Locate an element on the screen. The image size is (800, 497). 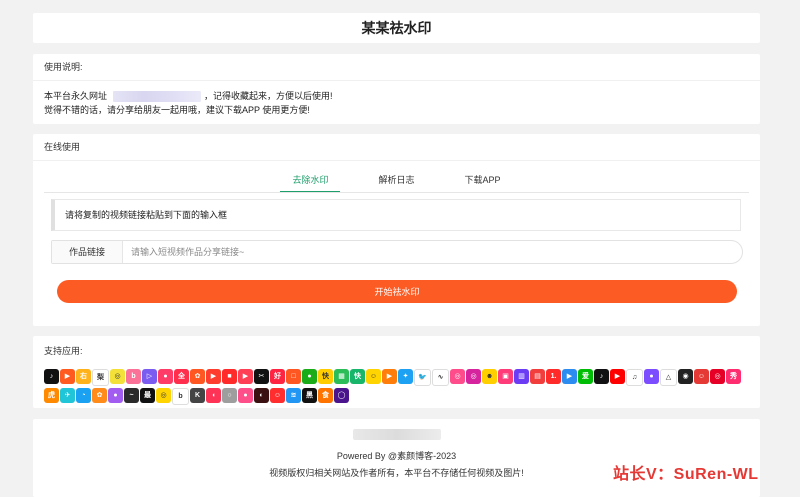
blue-play-icon: ▶ is located at coordinates (569, 376).